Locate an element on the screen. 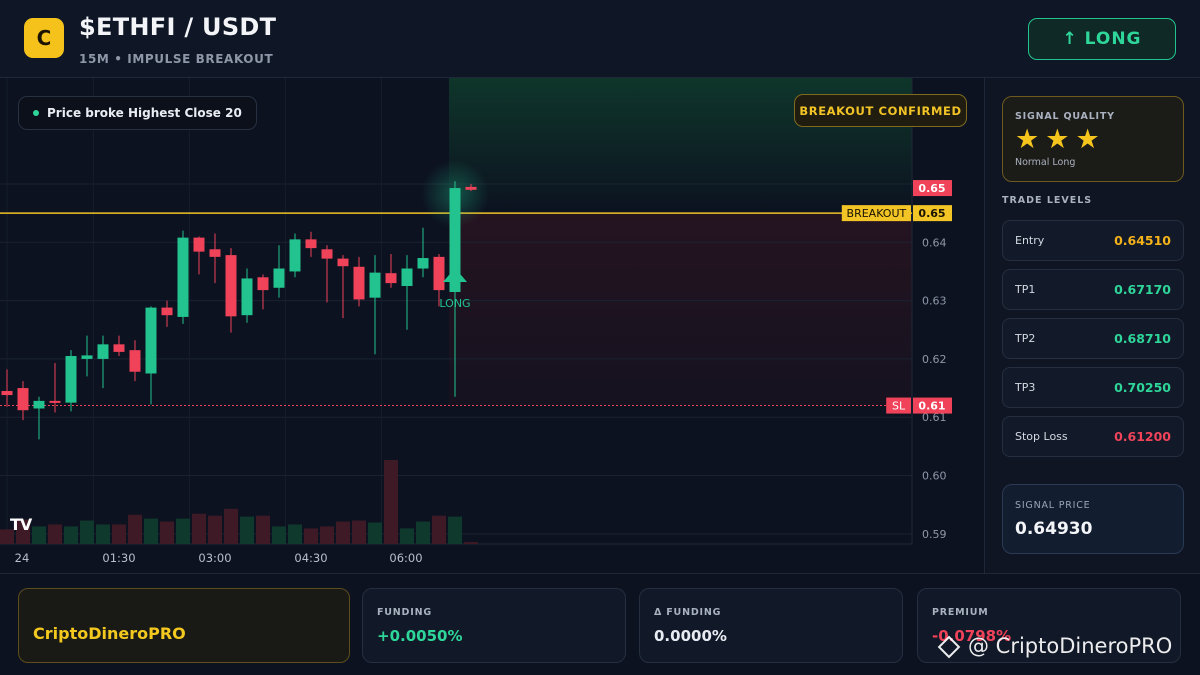  y-tick-label: 0.63 is located at coordinates (934, 301).